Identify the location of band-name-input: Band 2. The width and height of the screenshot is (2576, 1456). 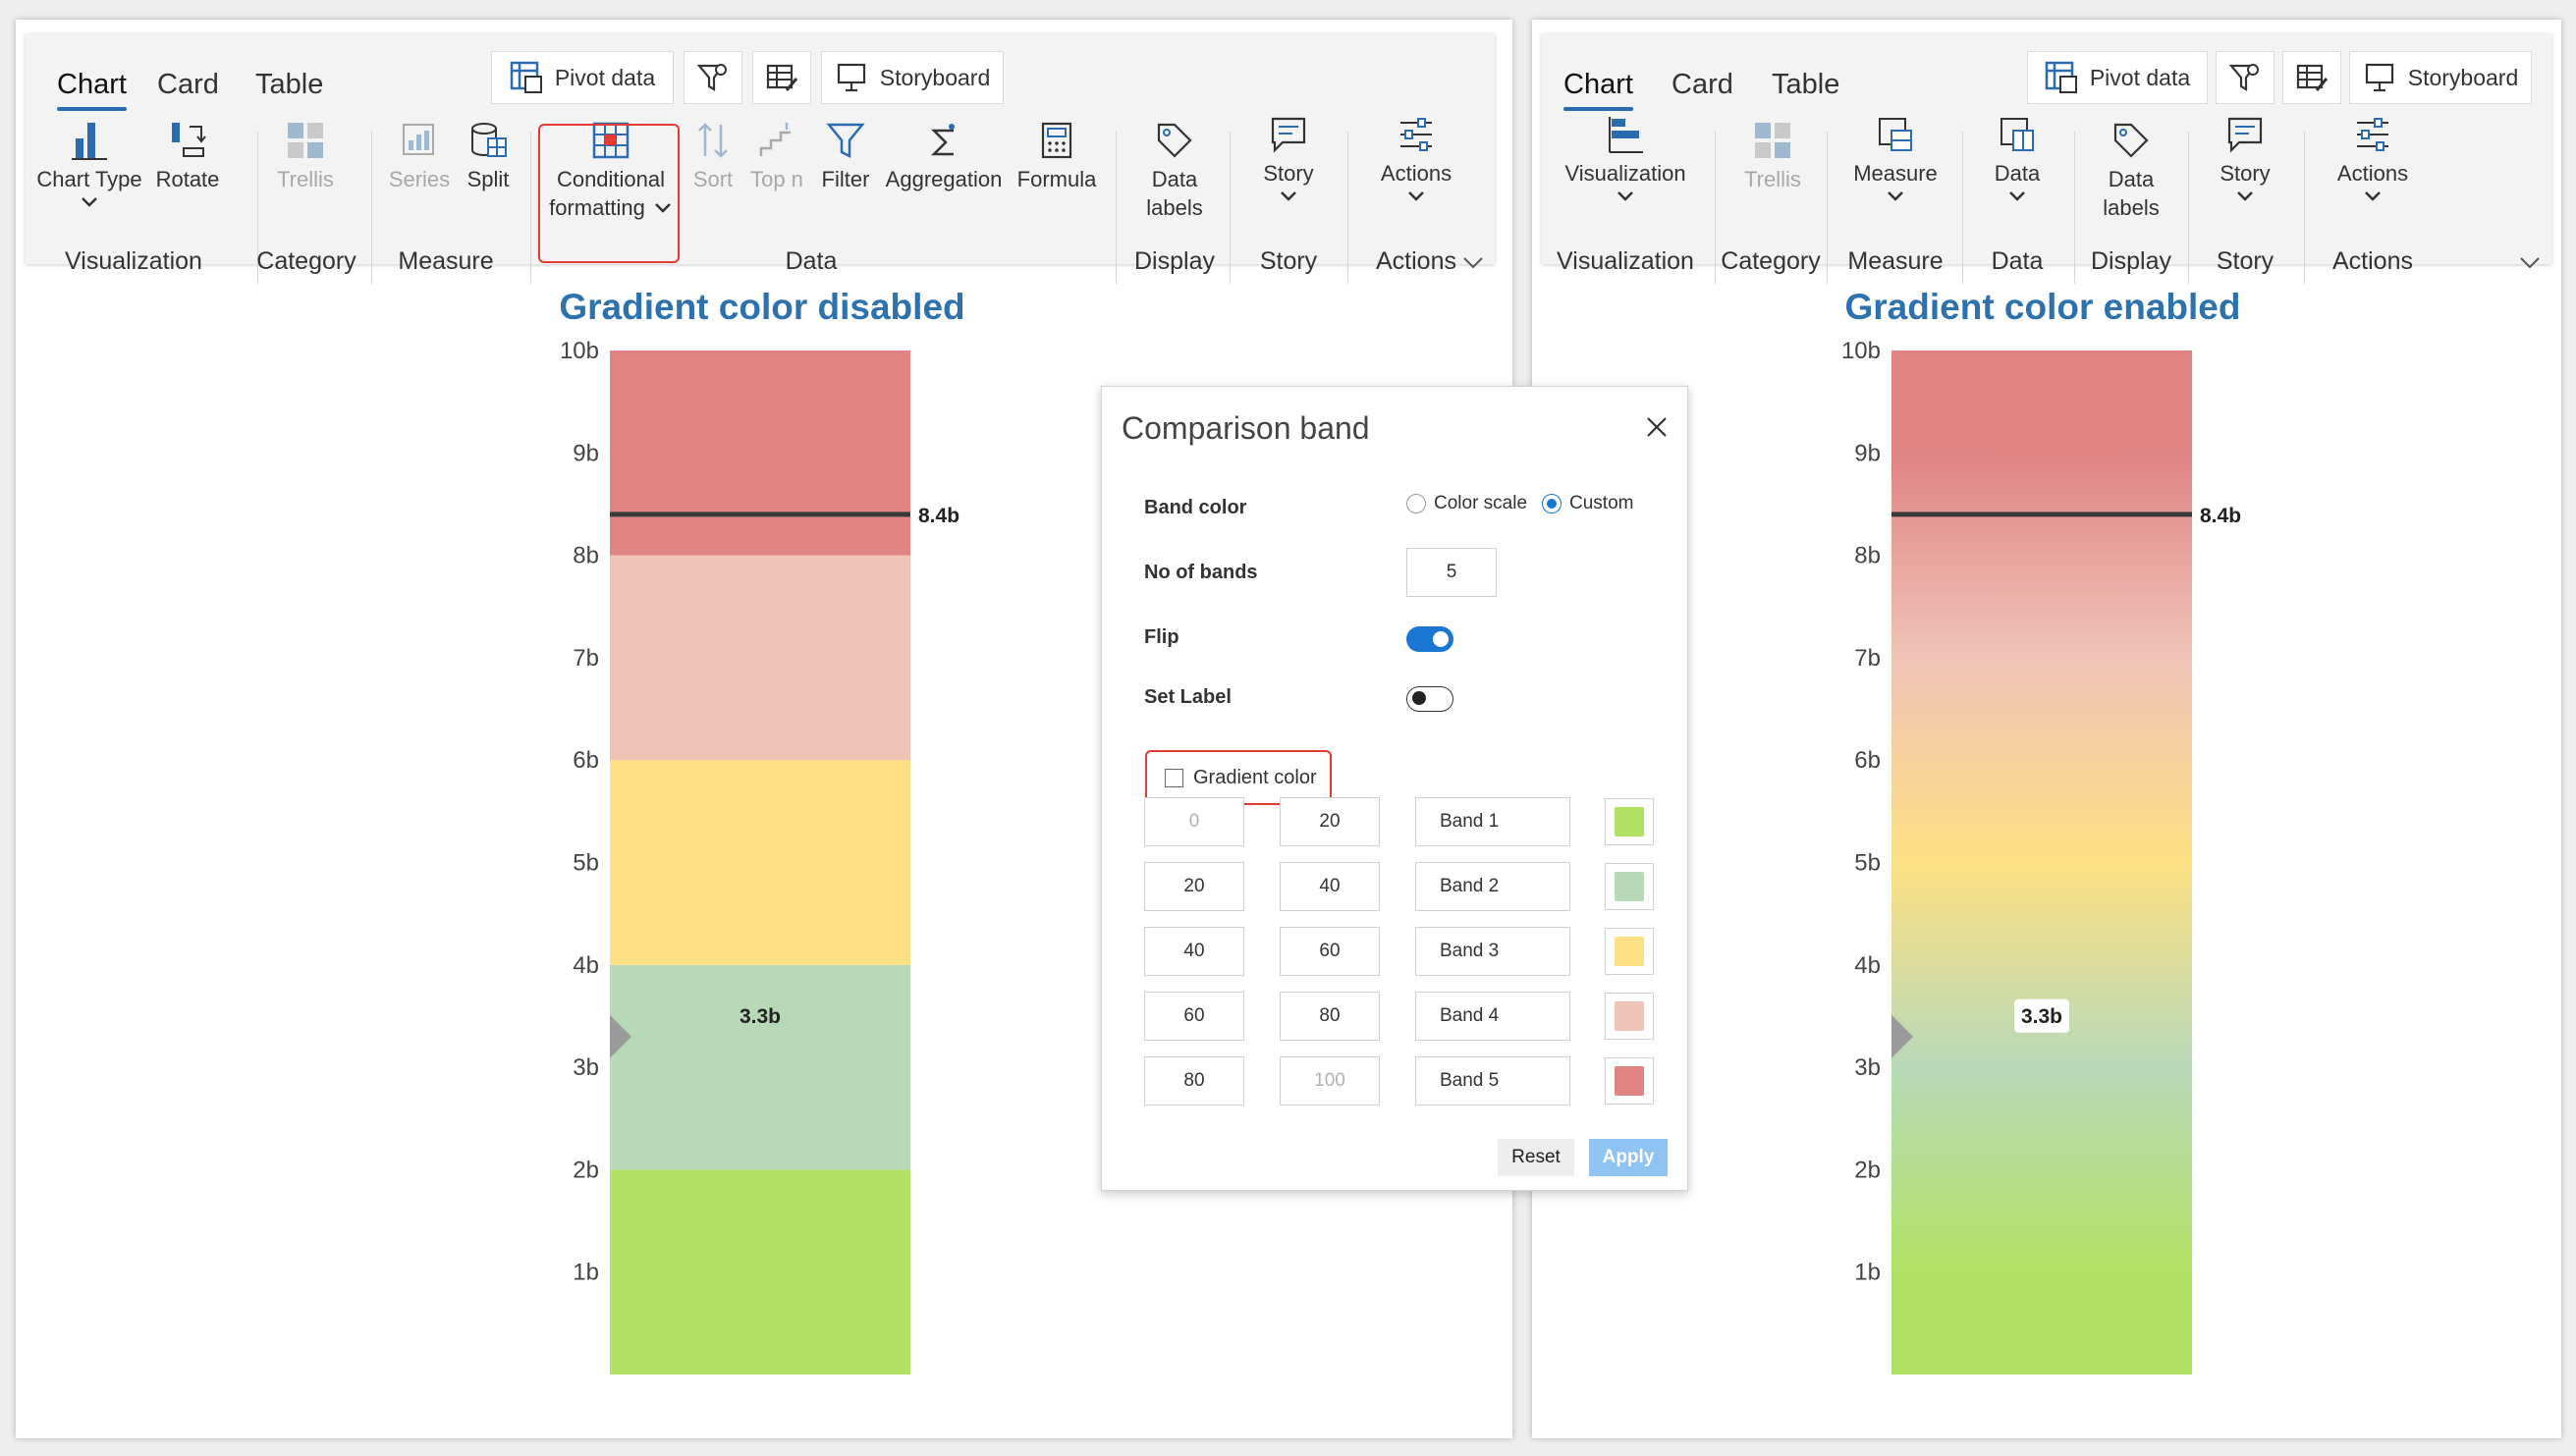
(1493, 886).